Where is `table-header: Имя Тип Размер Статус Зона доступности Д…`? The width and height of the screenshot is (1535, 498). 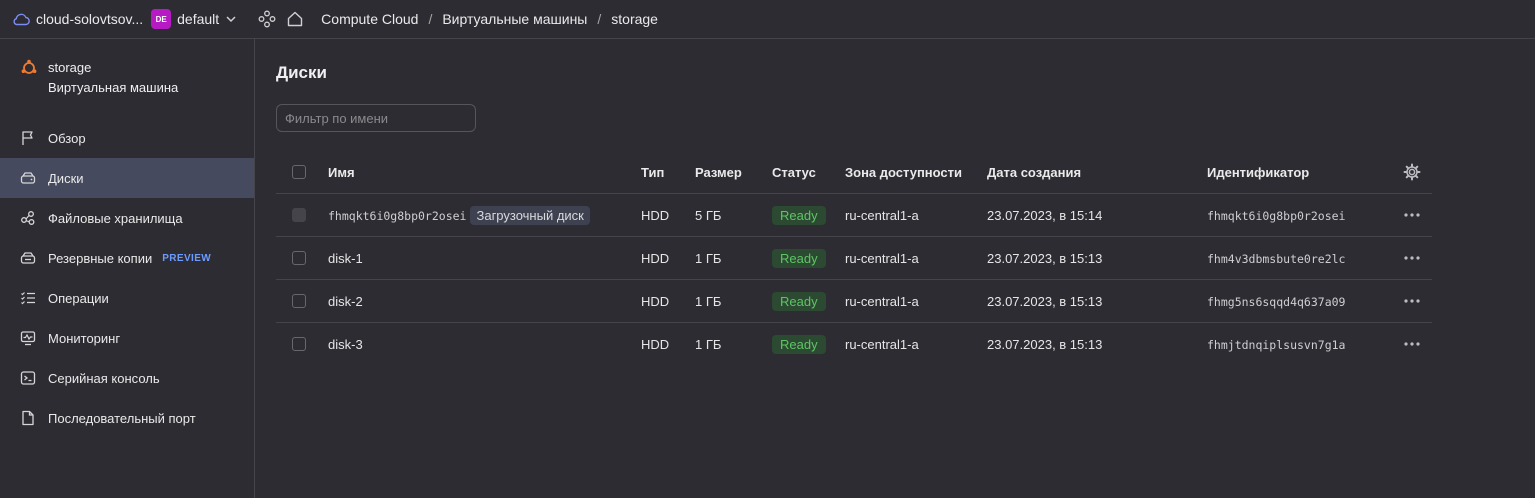 table-header: Имя Тип Размер Статус Зона доступности Д… is located at coordinates (854, 172).